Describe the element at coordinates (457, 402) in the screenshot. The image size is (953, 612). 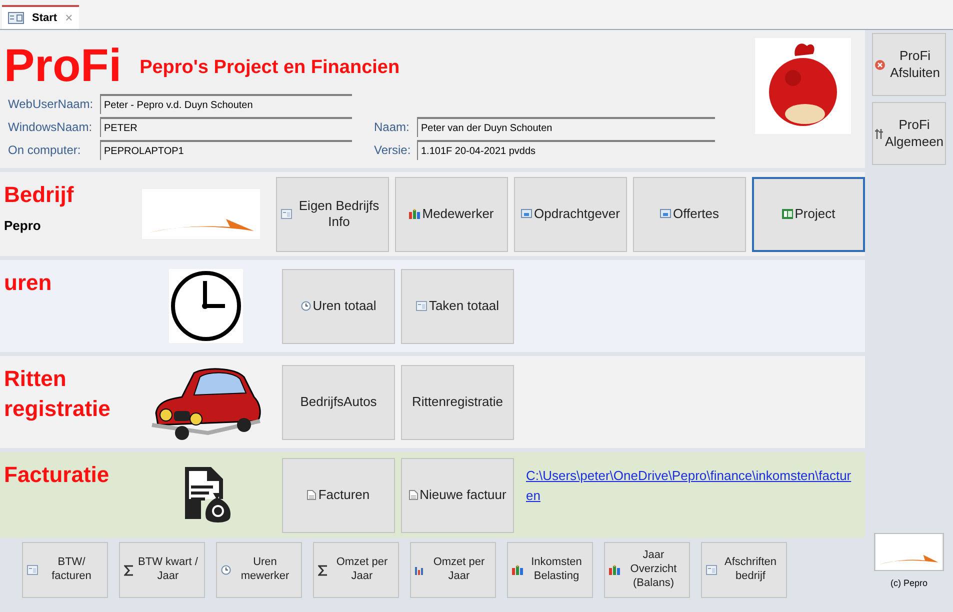
I see `menu-button: Rittenregistratie` at that location.